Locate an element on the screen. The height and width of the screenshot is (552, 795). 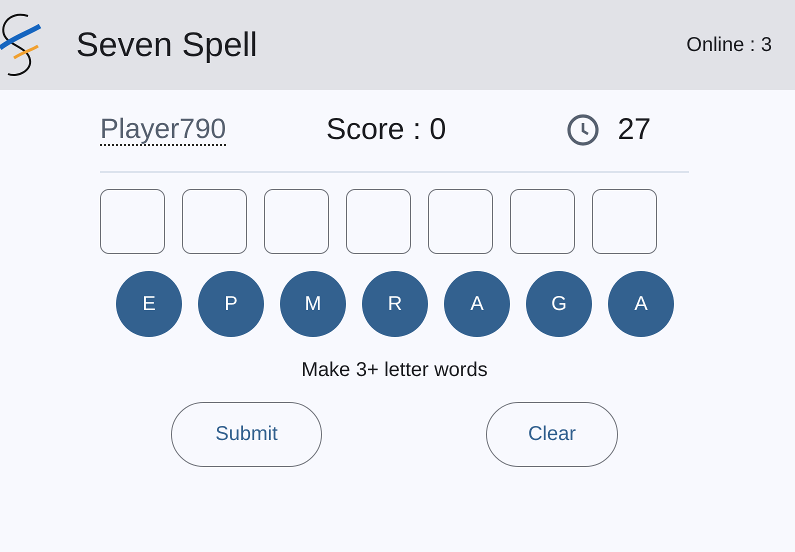
timer-value: 27 is located at coordinates (634, 130).